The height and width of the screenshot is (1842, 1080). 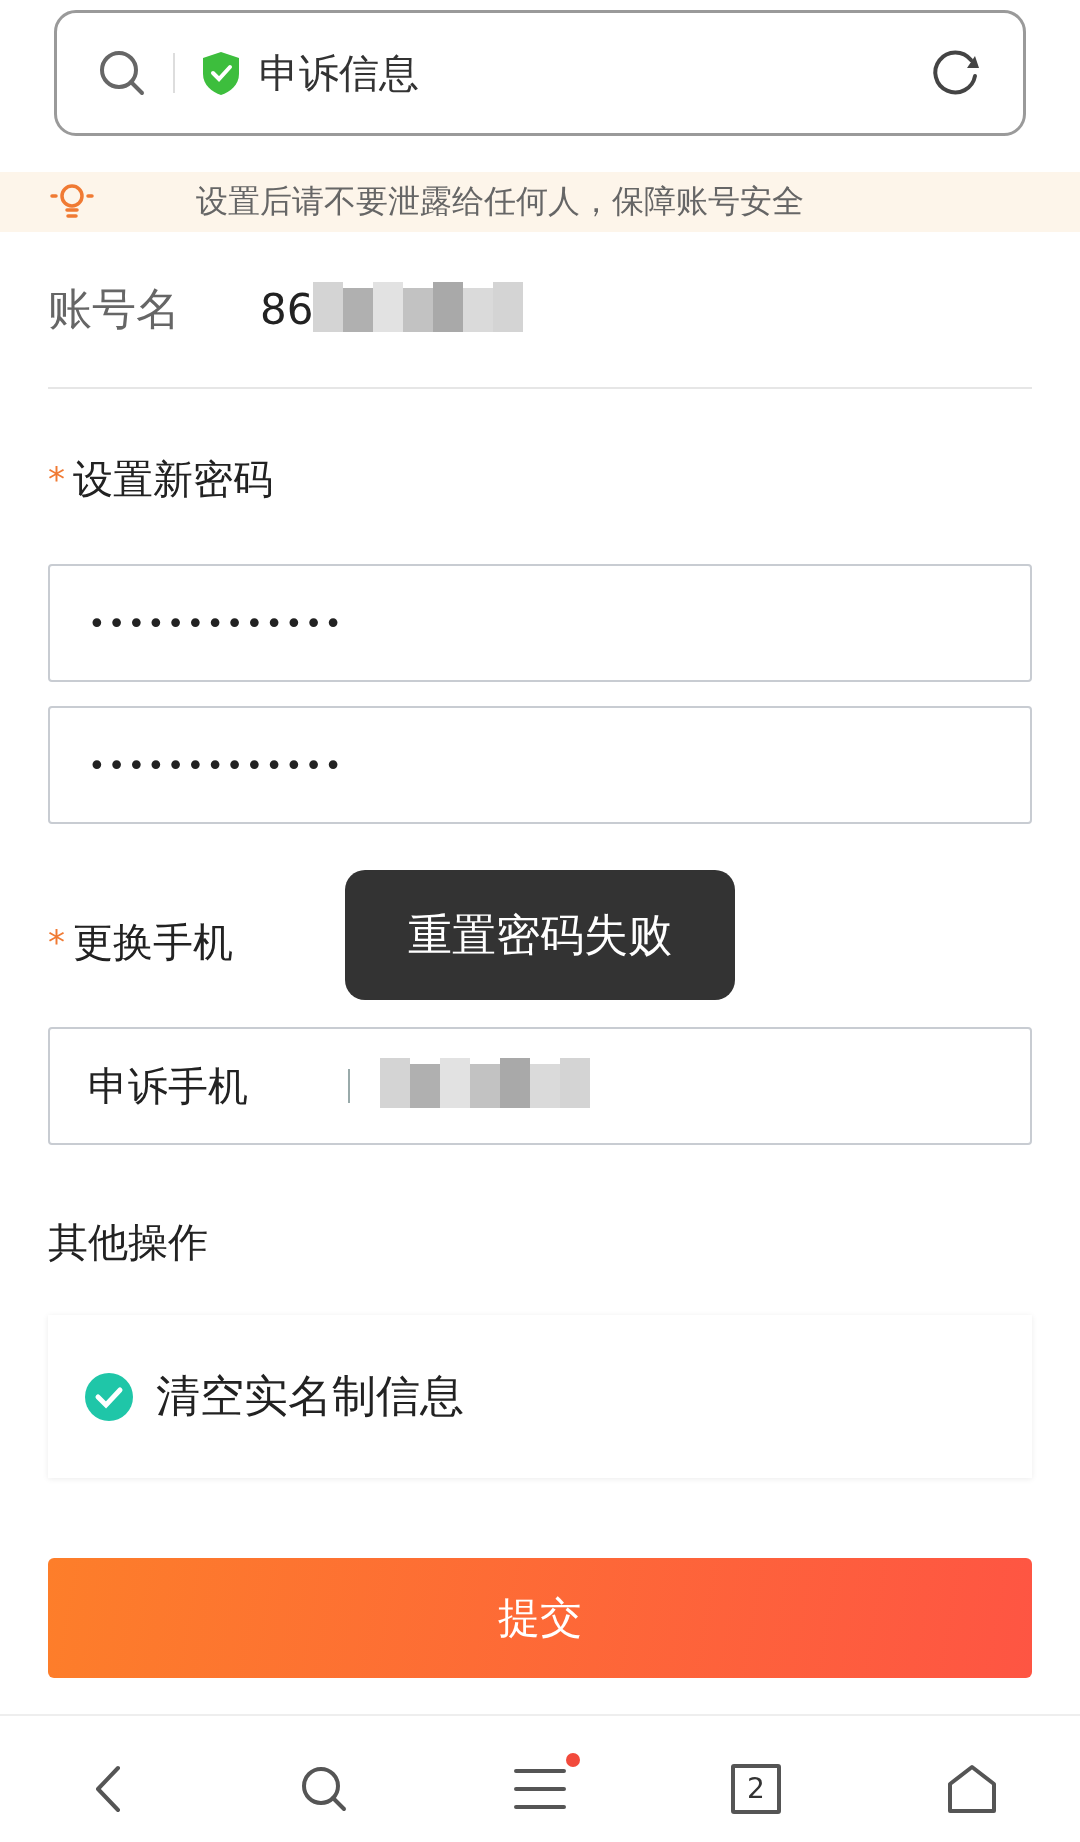 What do you see at coordinates (500, 201) in the screenshot?
I see `notice-text: 设置后请不要泄露给任何人，保障账号安全` at bounding box center [500, 201].